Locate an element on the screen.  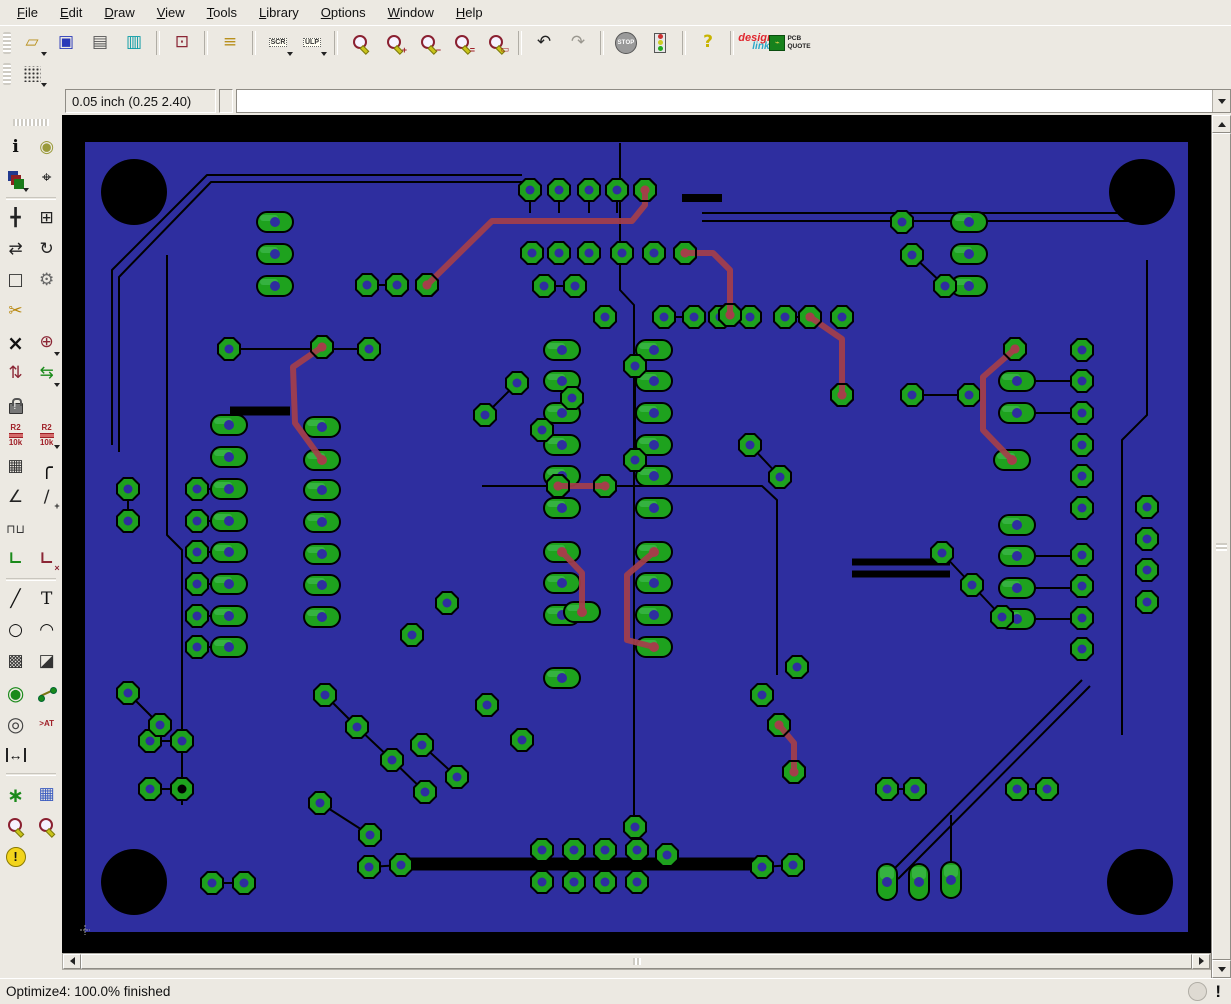
horizontal-scroll-thumb is located at coordinates (637, 961).